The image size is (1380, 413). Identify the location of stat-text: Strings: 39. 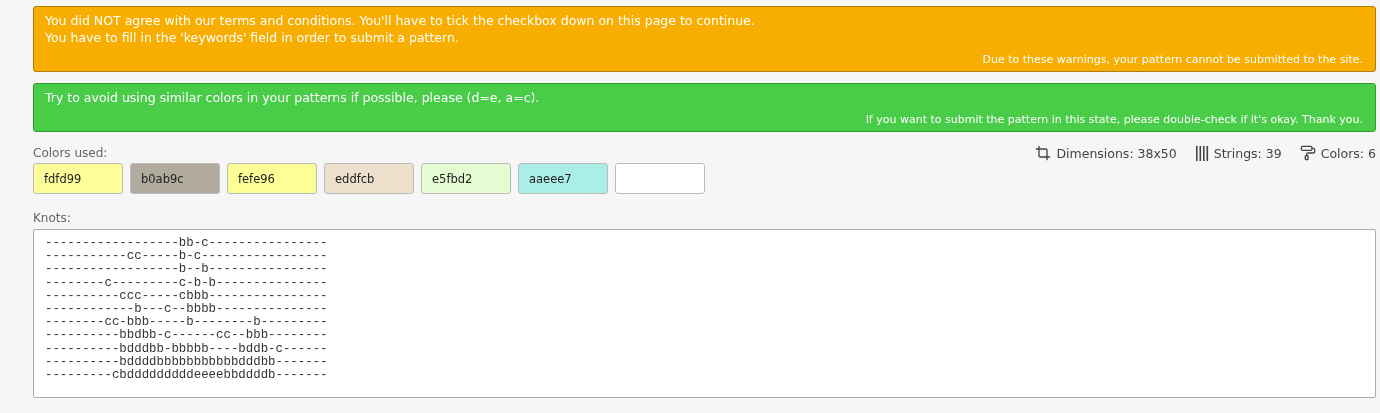
(1247, 153).